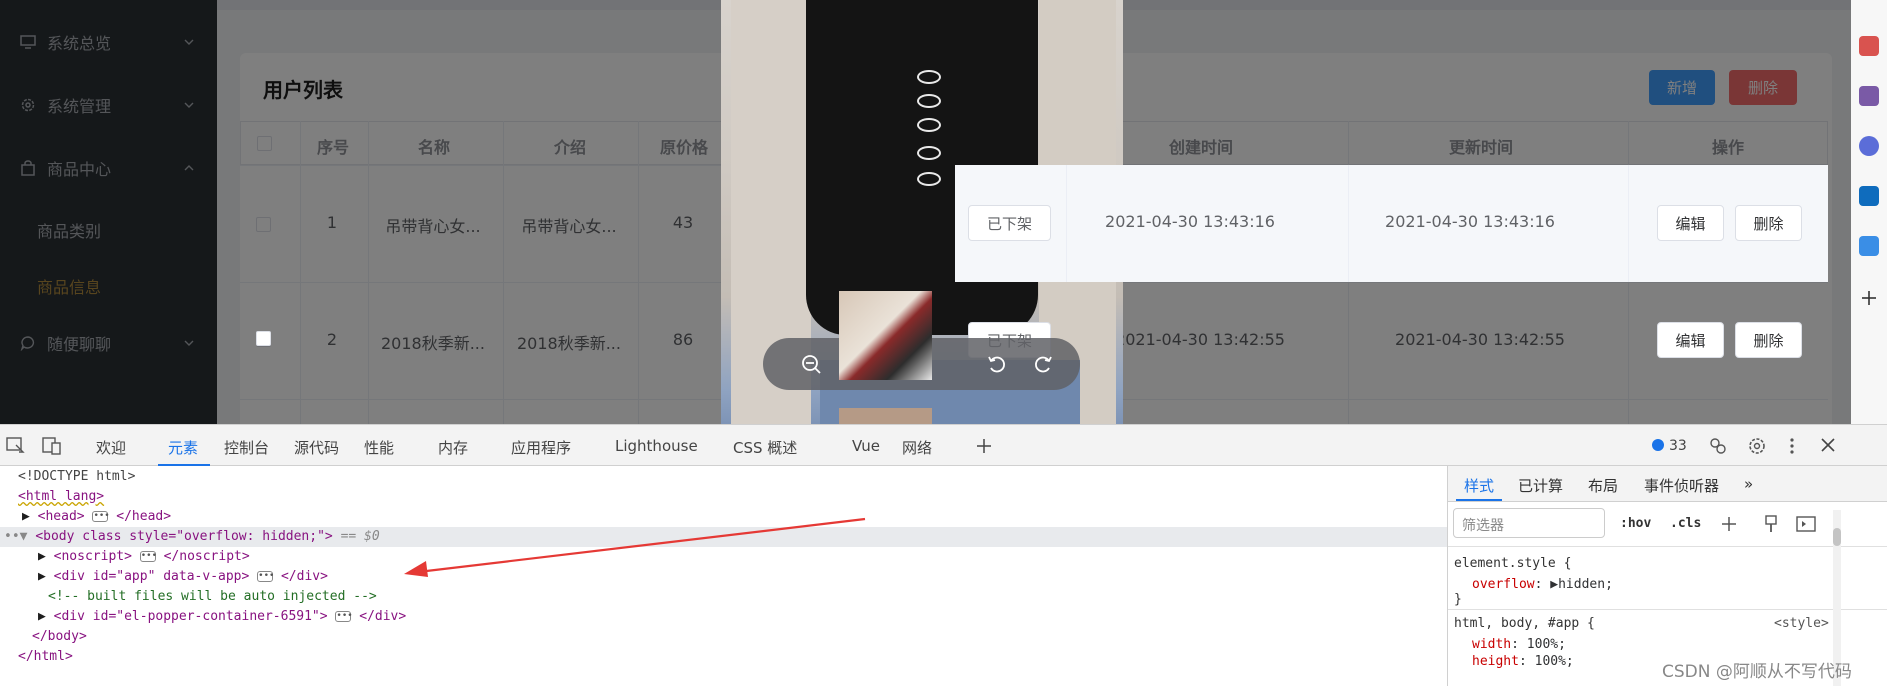  Describe the element at coordinates (635, 547) in the screenshot. I see `annotation-arrow` at that location.